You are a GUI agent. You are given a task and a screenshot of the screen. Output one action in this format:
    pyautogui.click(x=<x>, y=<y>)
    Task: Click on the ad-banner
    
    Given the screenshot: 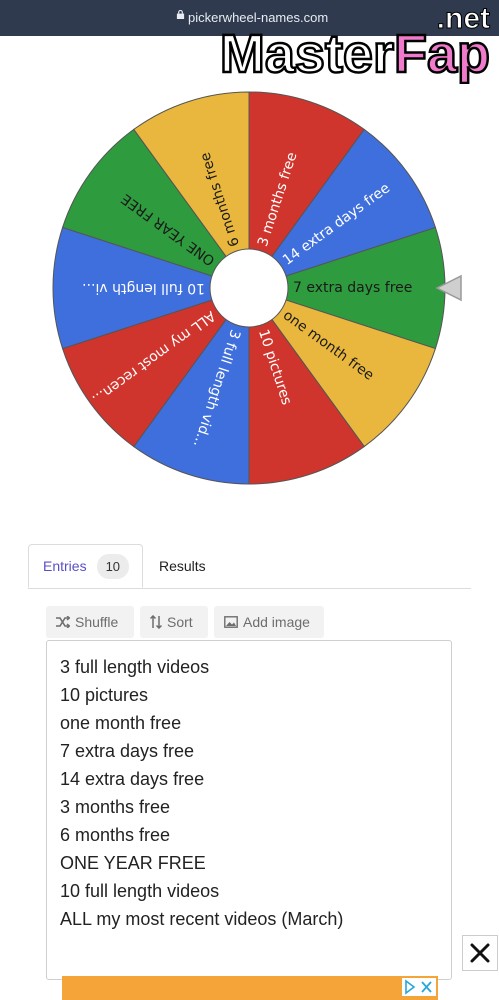 What is the action you would take?
    pyautogui.click(x=250, y=988)
    